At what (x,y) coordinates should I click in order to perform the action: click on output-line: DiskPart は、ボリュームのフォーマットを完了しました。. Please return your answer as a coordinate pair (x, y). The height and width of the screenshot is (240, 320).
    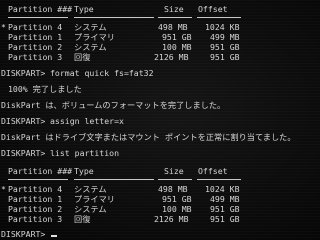
    Looking at the image, I should click on (112, 105).